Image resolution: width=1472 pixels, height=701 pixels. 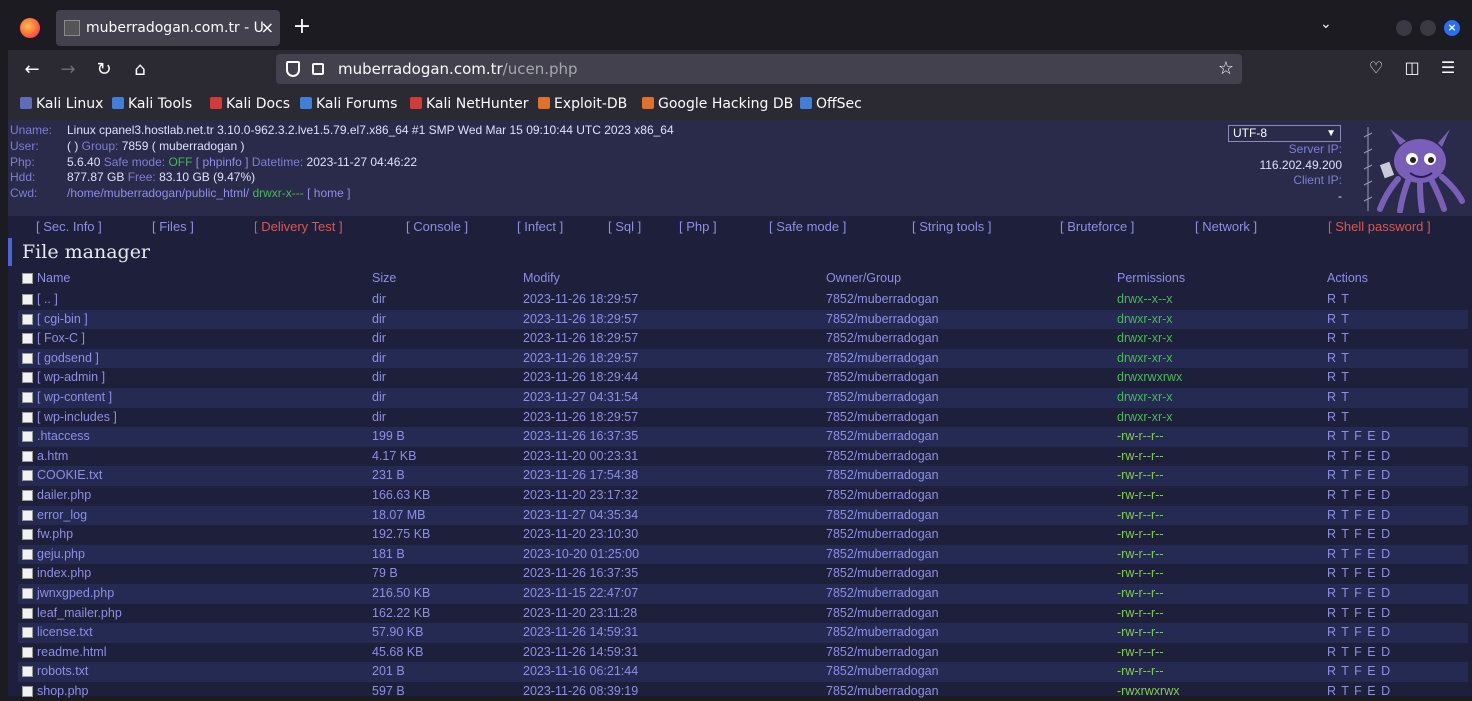 I want to click on chevron-down-icon: ⌄, so click(x=1326, y=24).